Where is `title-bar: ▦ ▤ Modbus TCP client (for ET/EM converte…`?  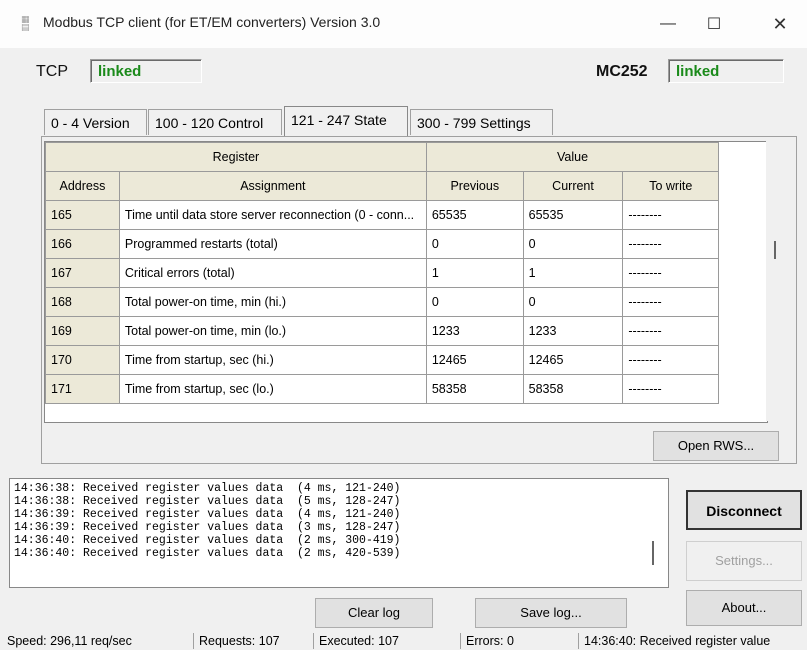
title-bar: ▦ ▤ Modbus TCP client (for ET/EM converte… is located at coordinates (403, 24).